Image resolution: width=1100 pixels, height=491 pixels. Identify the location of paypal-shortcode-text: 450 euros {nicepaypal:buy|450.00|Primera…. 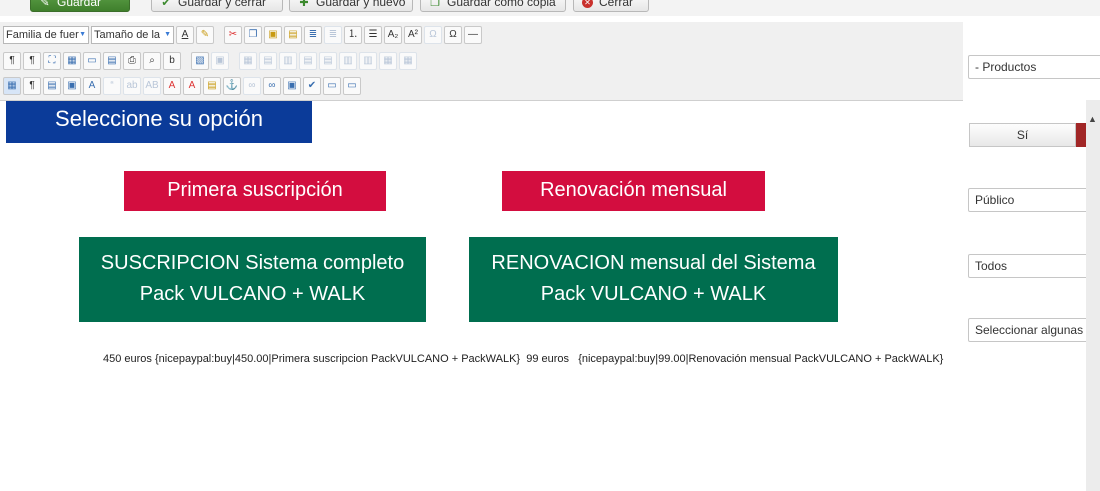
(523, 359).